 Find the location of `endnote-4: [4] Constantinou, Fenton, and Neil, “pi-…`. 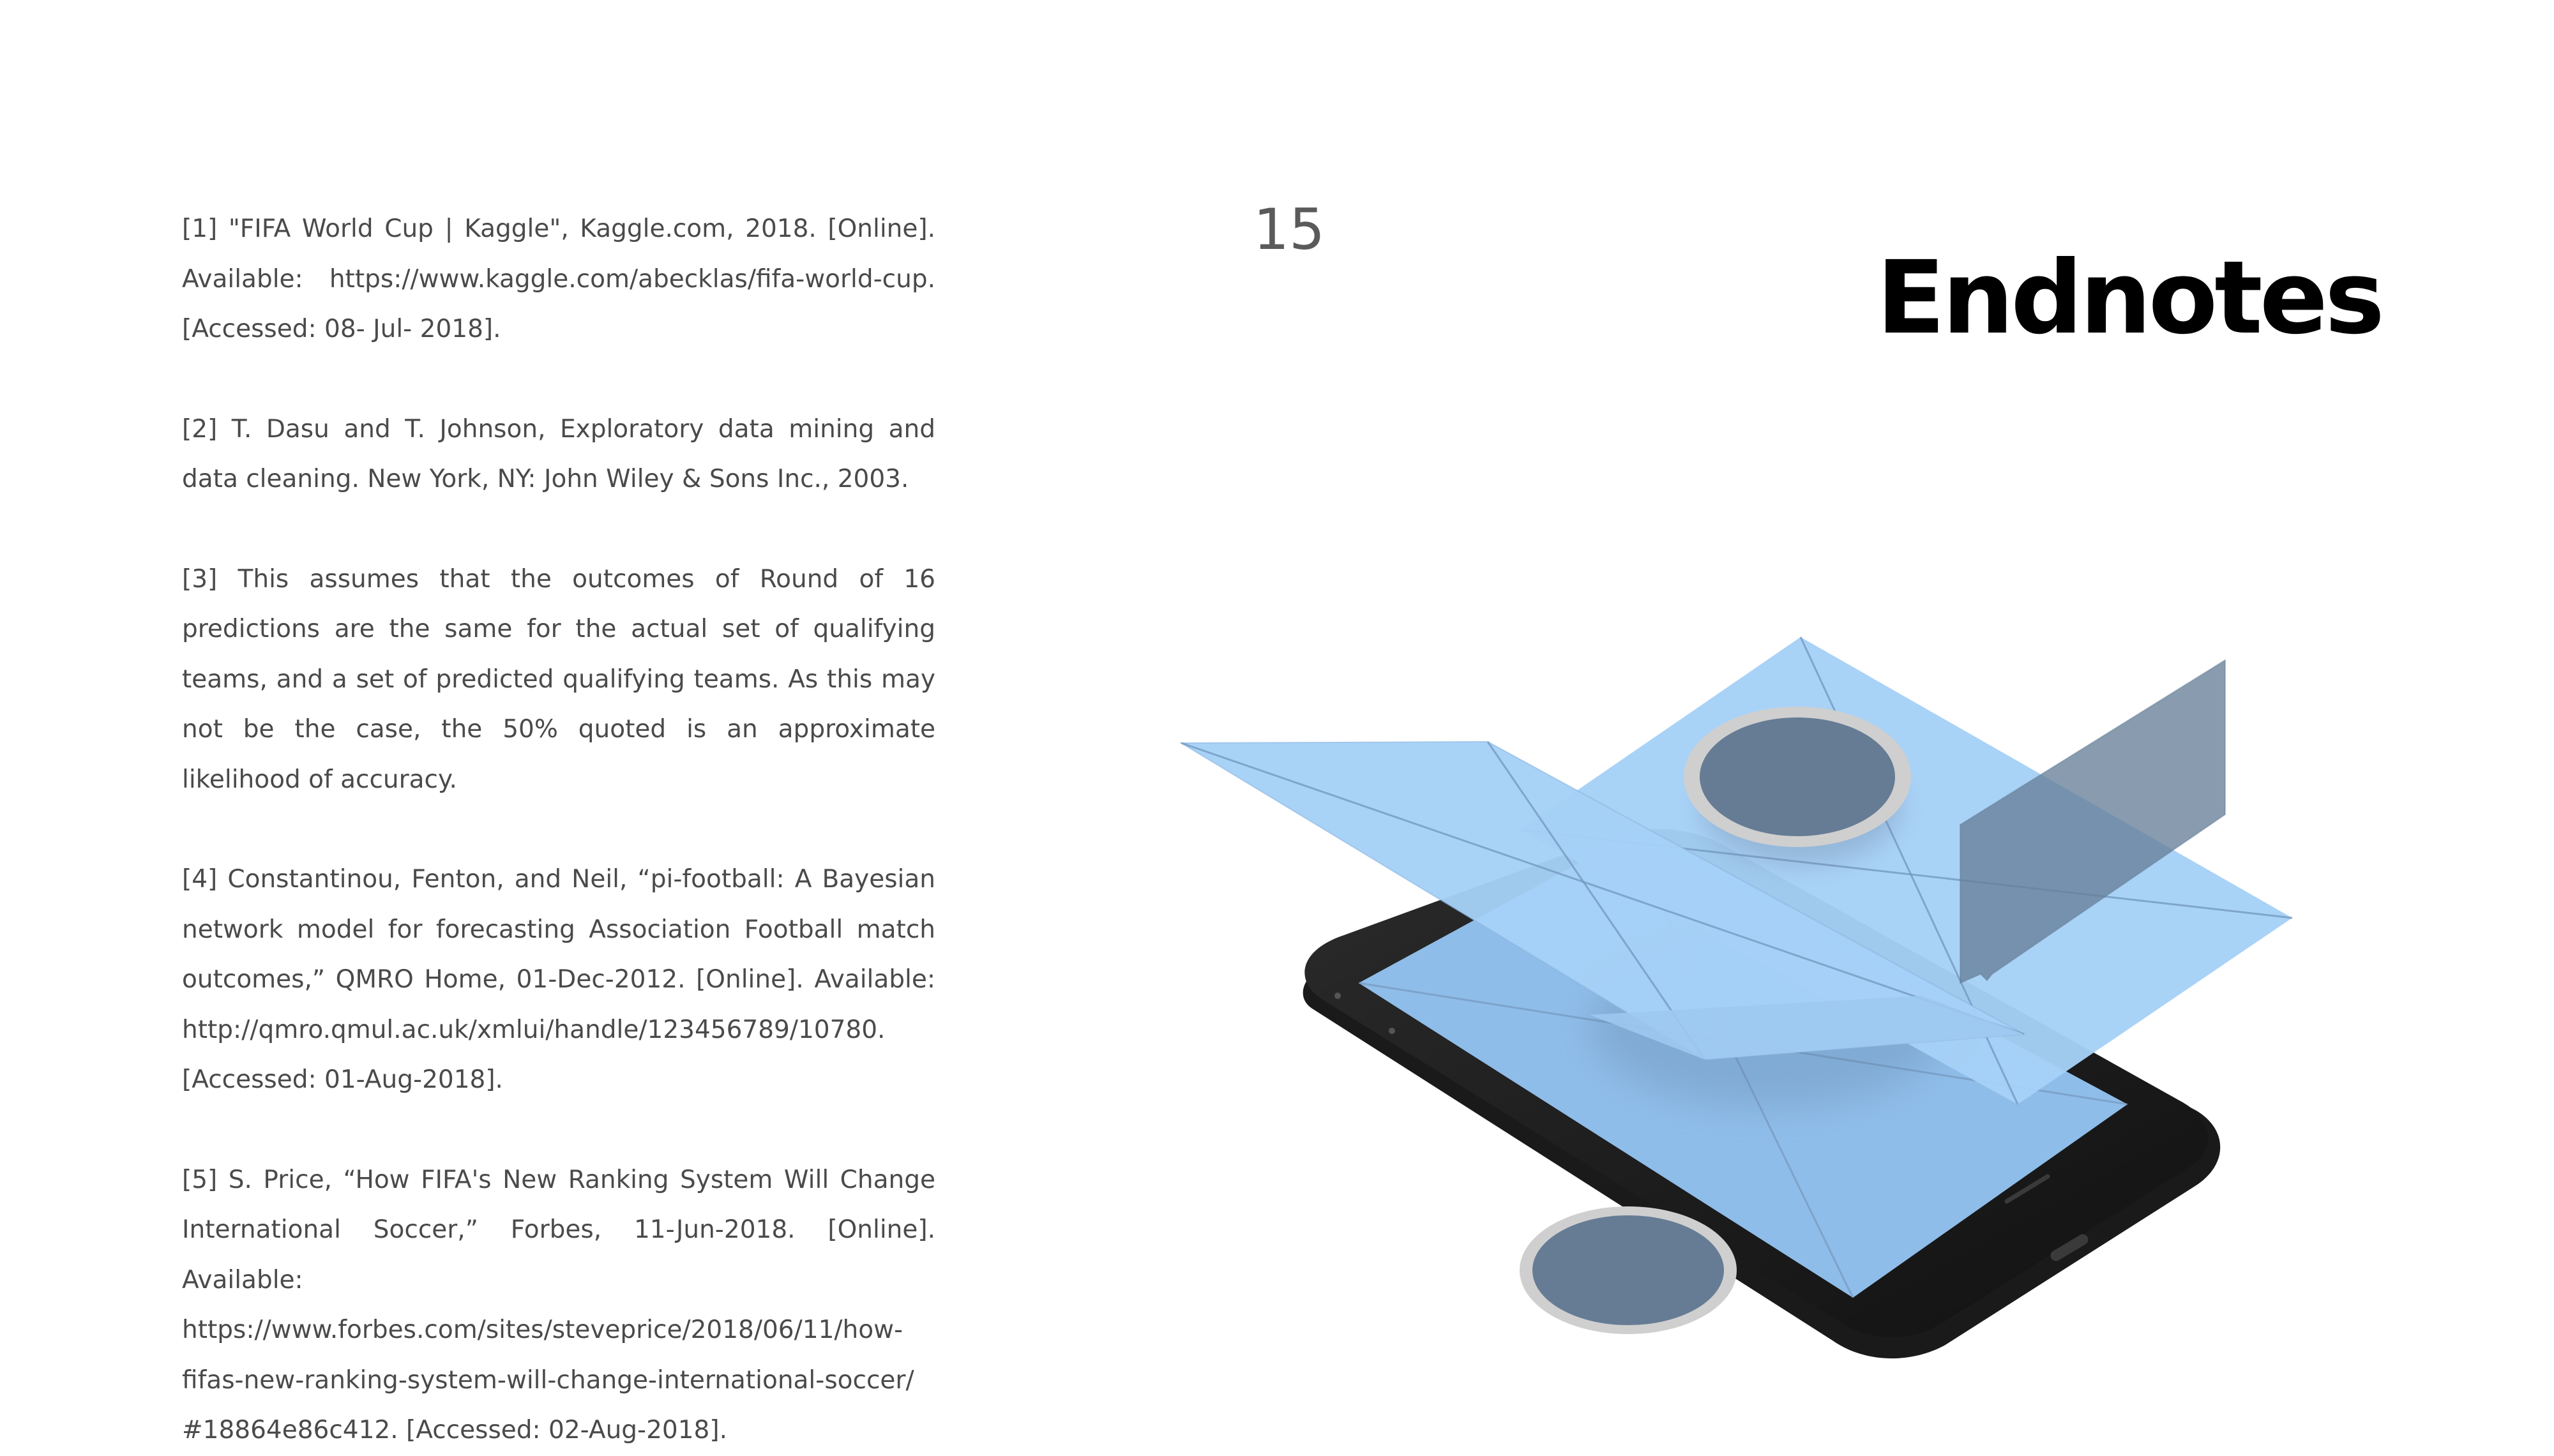

endnote-4: [4] Constantinou, Fenton, and Neil, “pi-… is located at coordinates (558, 979).